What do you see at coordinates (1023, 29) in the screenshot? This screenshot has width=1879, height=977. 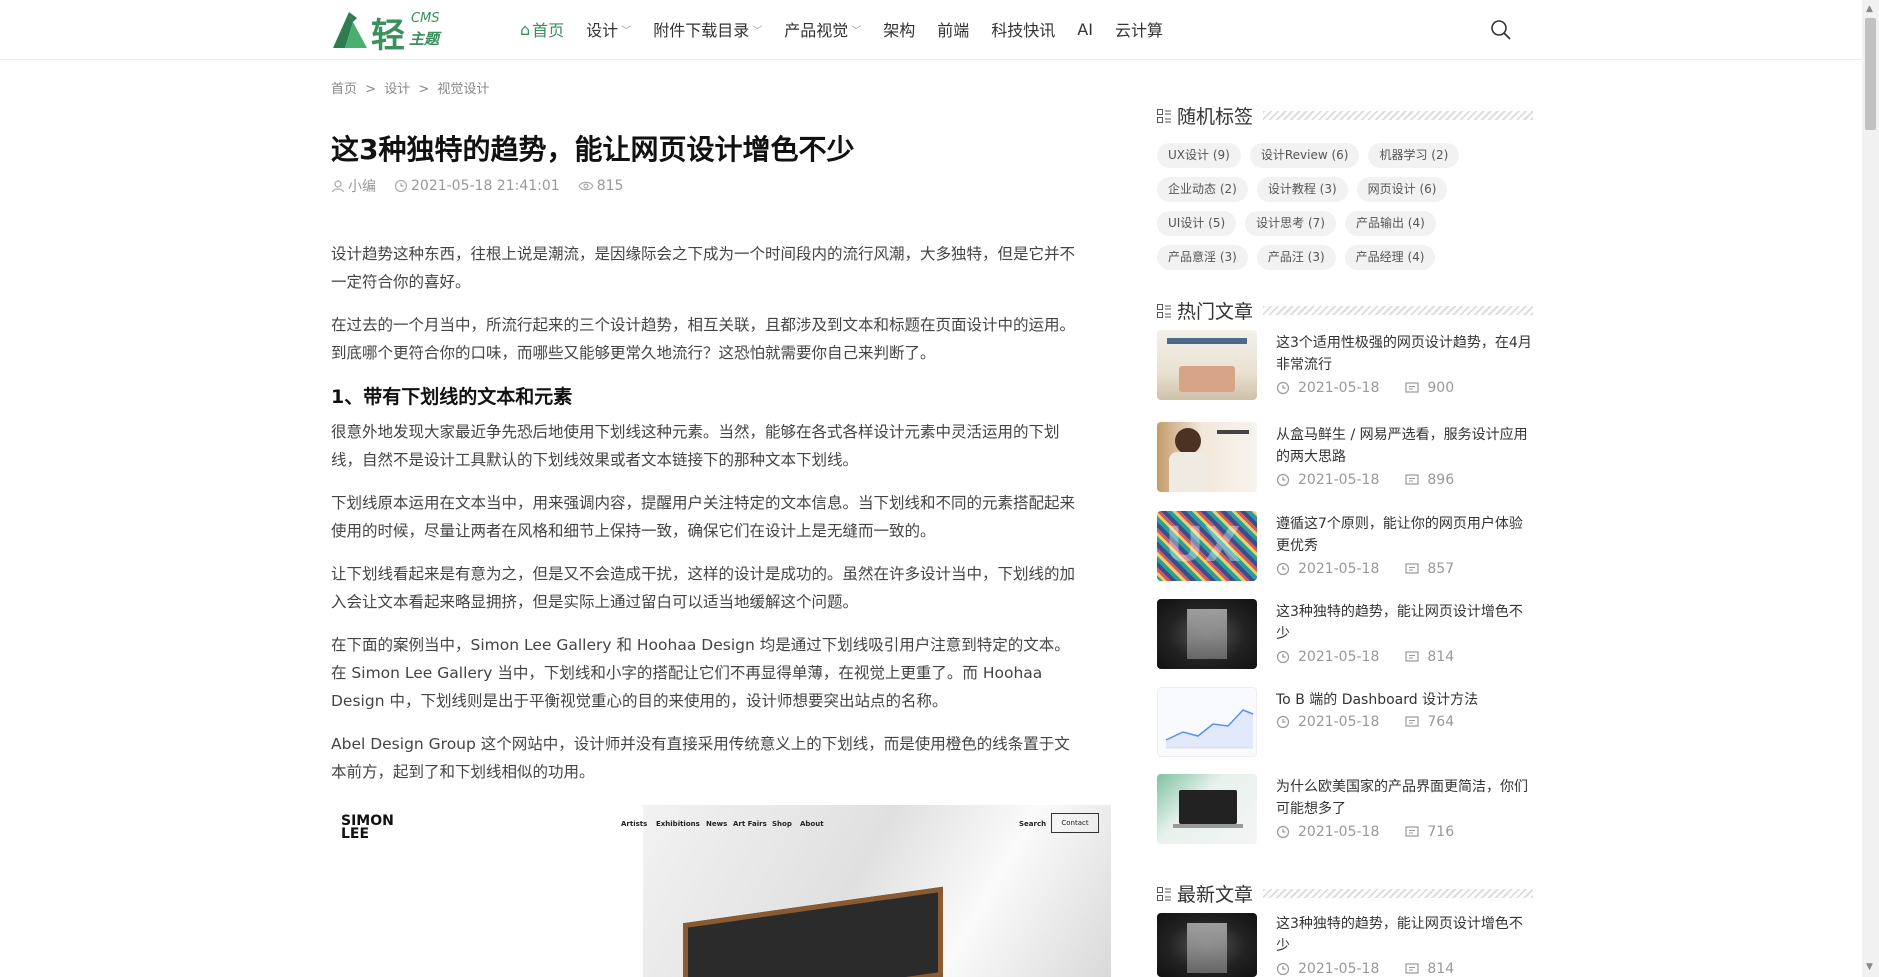 I see `nav-item-tech-news: 科技快讯` at bounding box center [1023, 29].